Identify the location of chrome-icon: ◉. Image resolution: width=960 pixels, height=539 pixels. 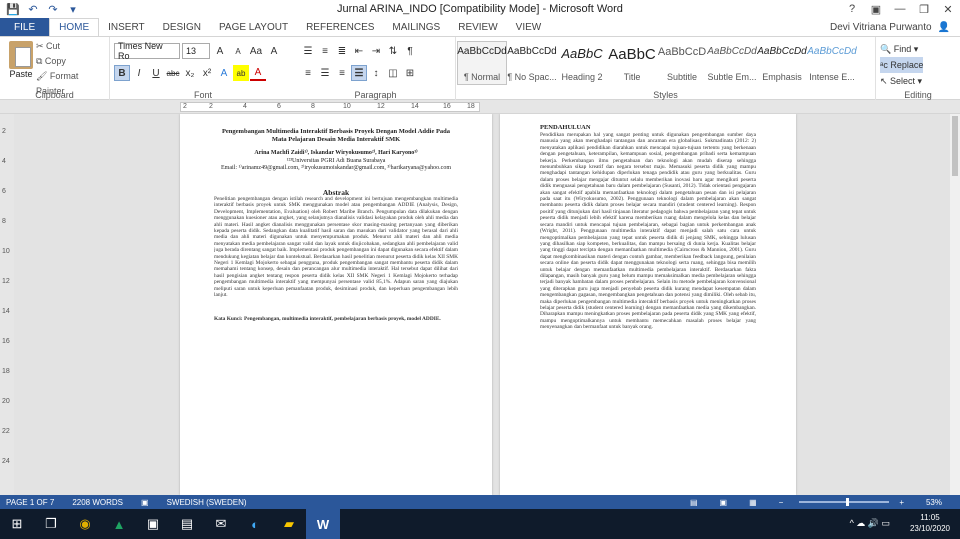
(85, 524).